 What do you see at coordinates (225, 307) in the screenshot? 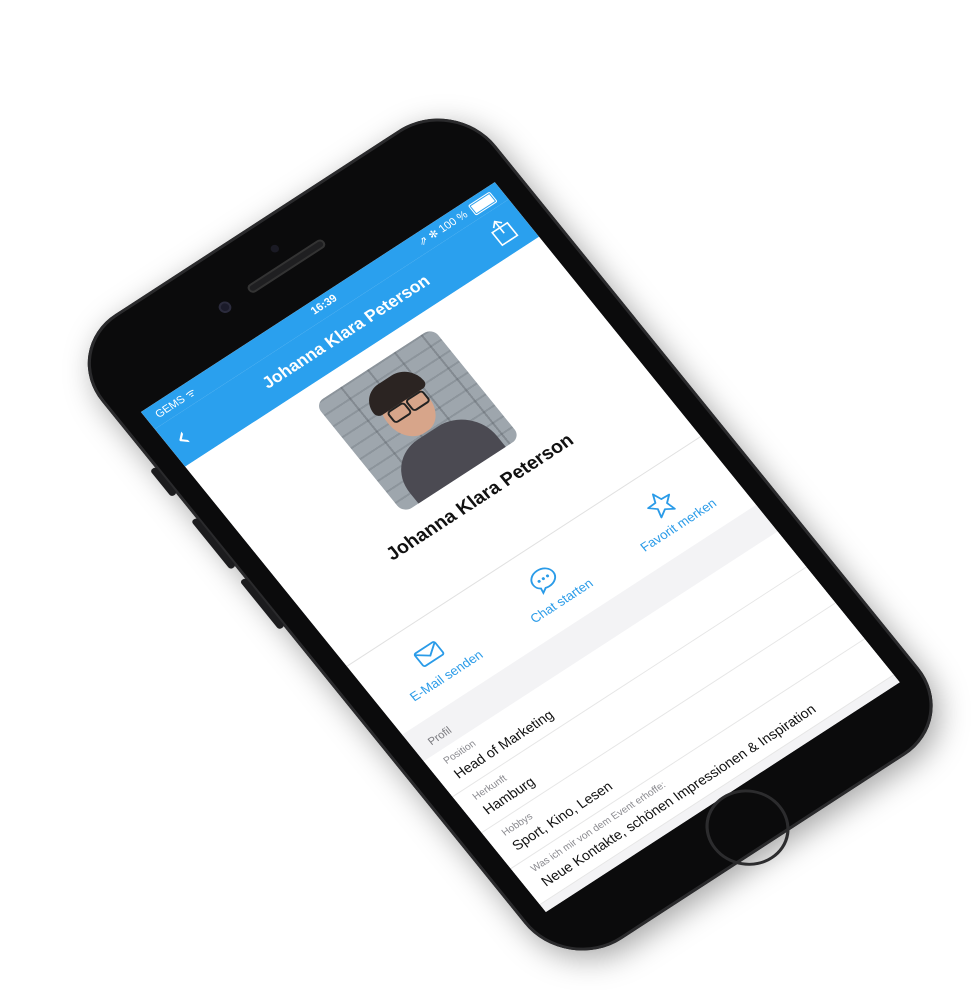
I see `front-camera` at bounding box center [225, 307].